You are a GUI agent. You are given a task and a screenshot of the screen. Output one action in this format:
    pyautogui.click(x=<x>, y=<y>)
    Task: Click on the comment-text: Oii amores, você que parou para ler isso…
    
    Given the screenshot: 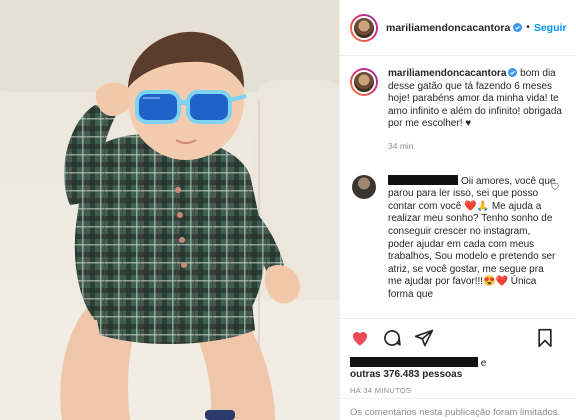 What is the action you would take?
    pyautogui.click(x=472, y=237)
    